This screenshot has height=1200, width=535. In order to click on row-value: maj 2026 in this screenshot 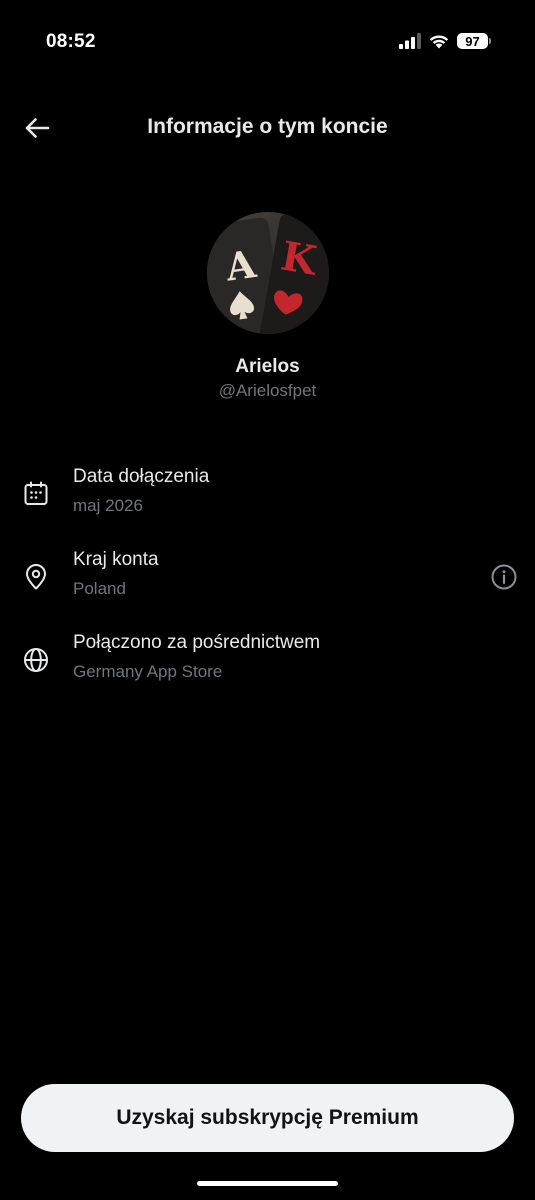, I will do `click(108, 505)`.